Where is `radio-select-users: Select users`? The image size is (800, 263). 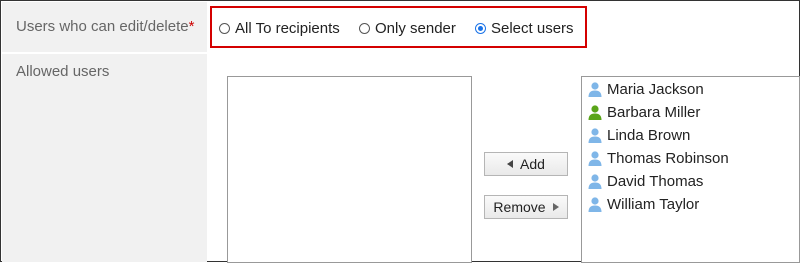
radio-select-users: Select users is located at coordinates (524, 28).